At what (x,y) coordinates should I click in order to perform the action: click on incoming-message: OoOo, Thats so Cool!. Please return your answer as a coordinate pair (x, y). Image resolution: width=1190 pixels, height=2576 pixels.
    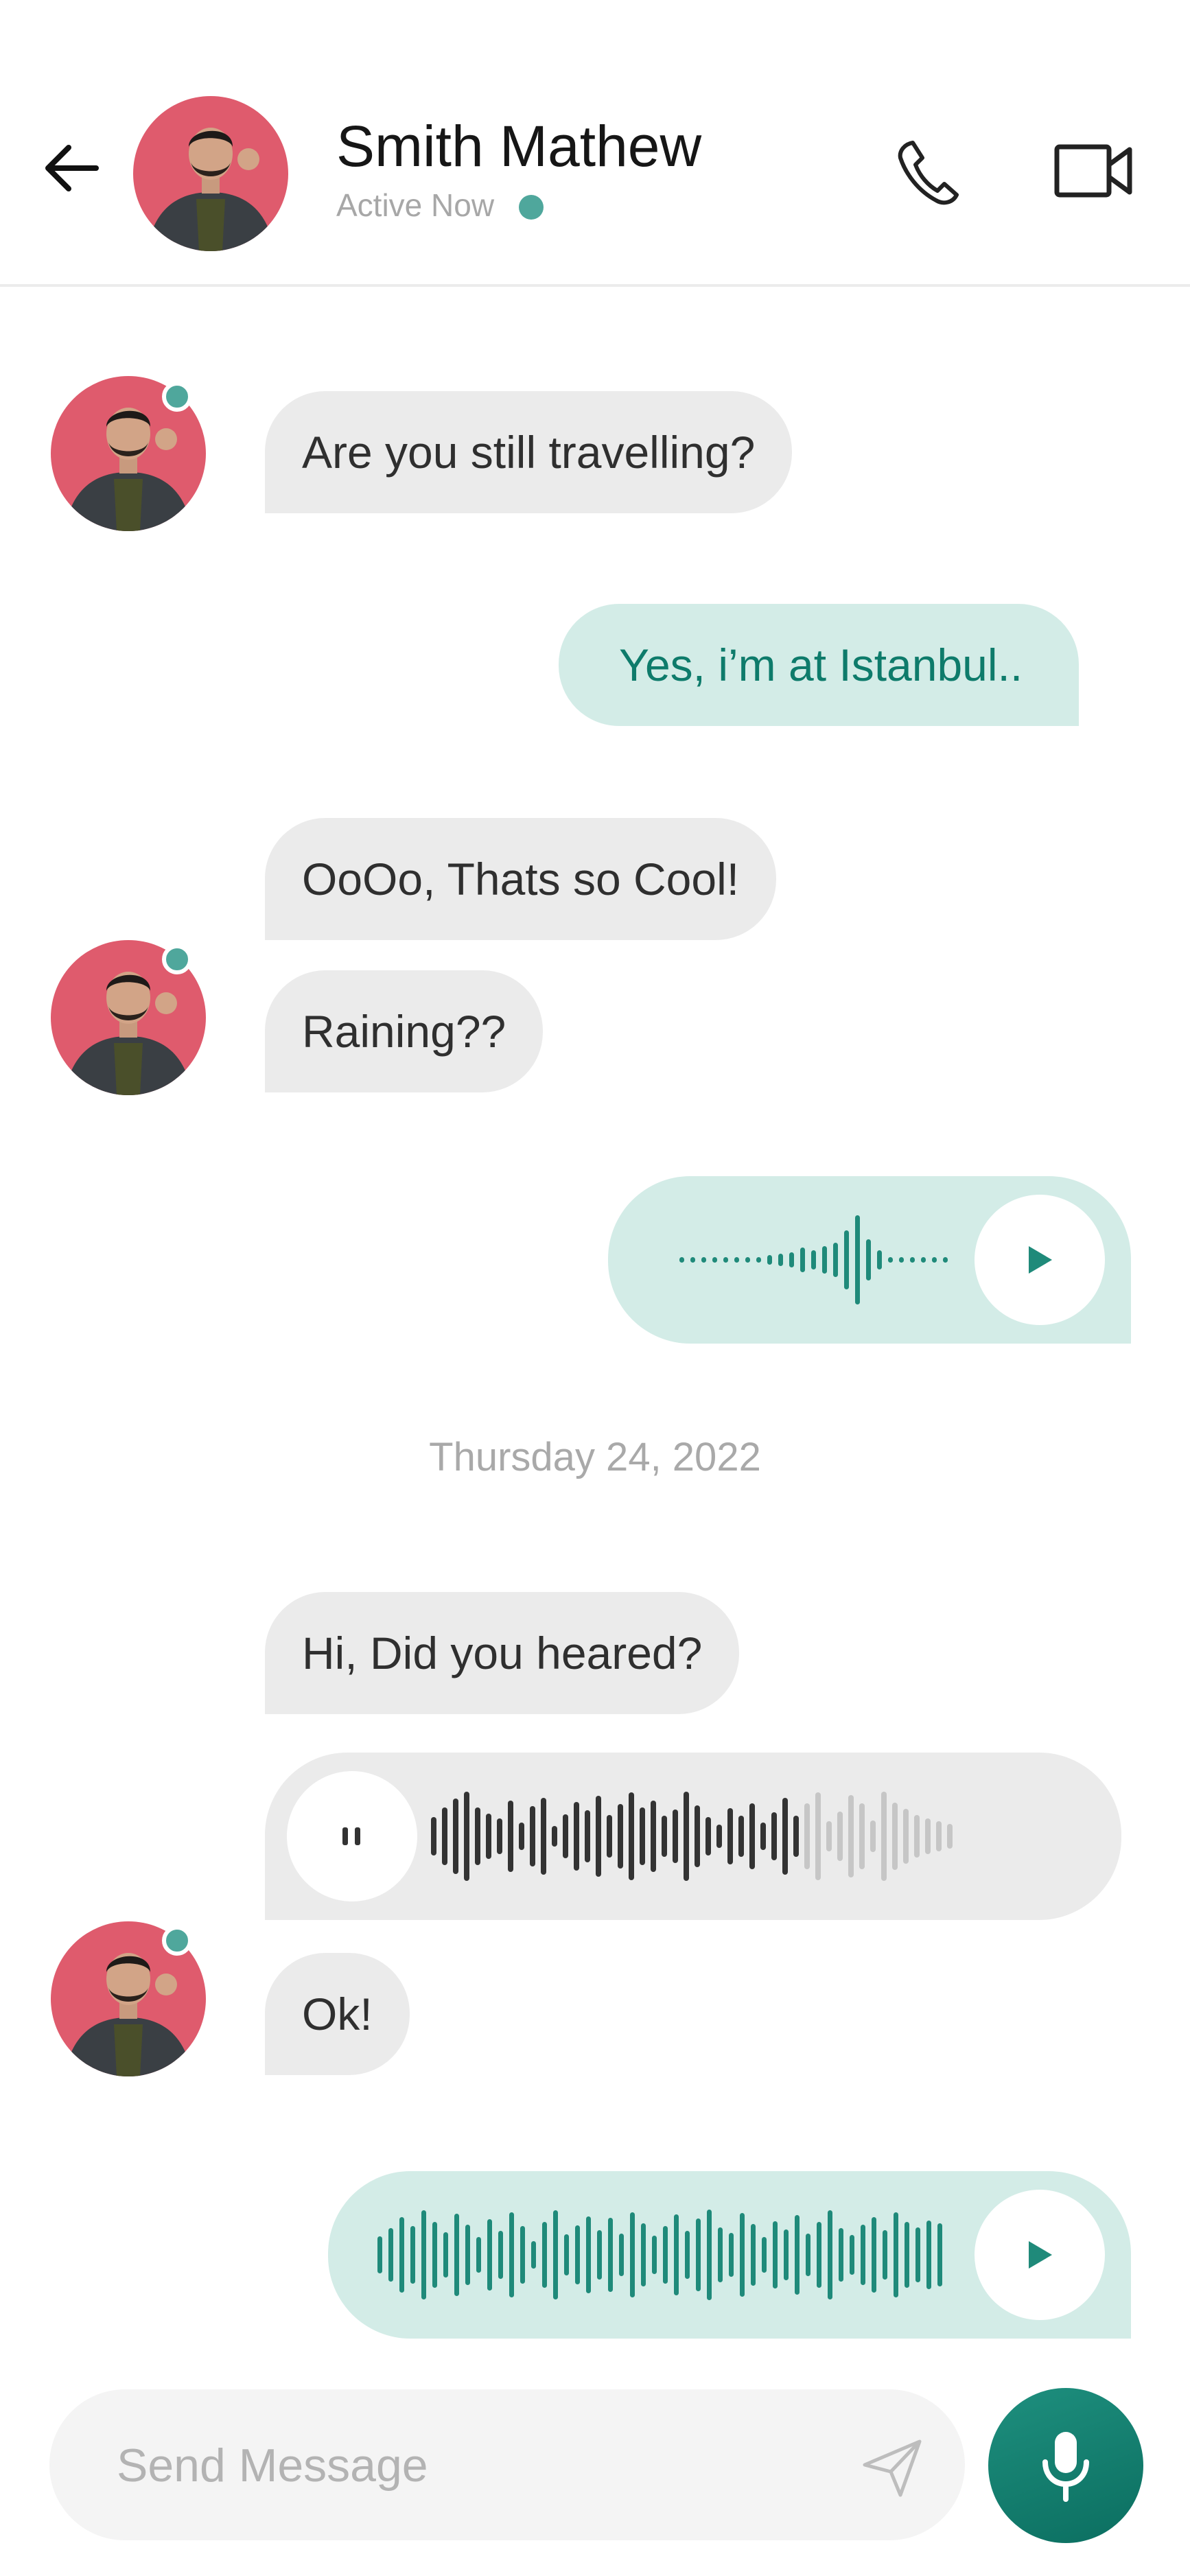
    Looking at the image, I should click on (521, 879).